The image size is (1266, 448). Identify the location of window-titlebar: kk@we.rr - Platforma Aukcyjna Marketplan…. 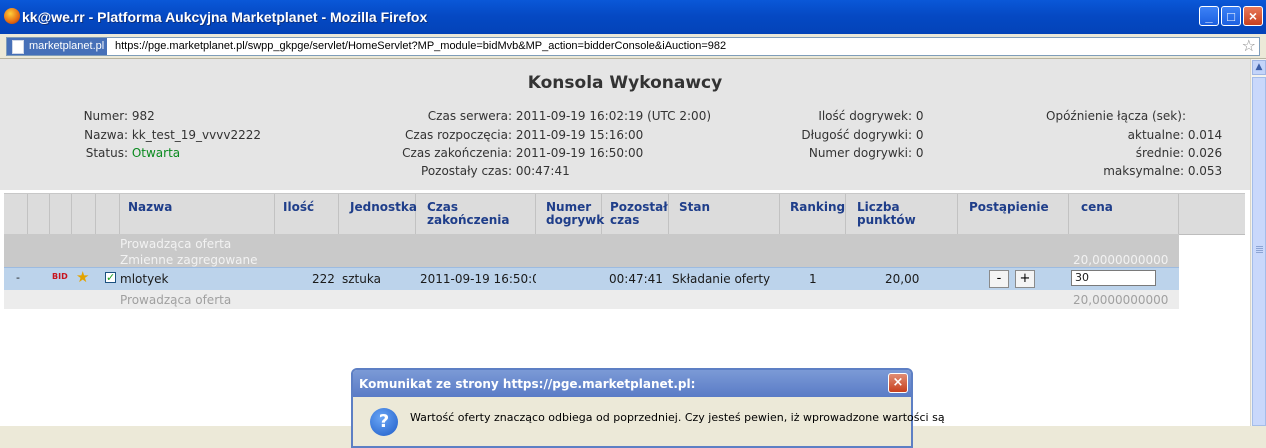
(633, 17).